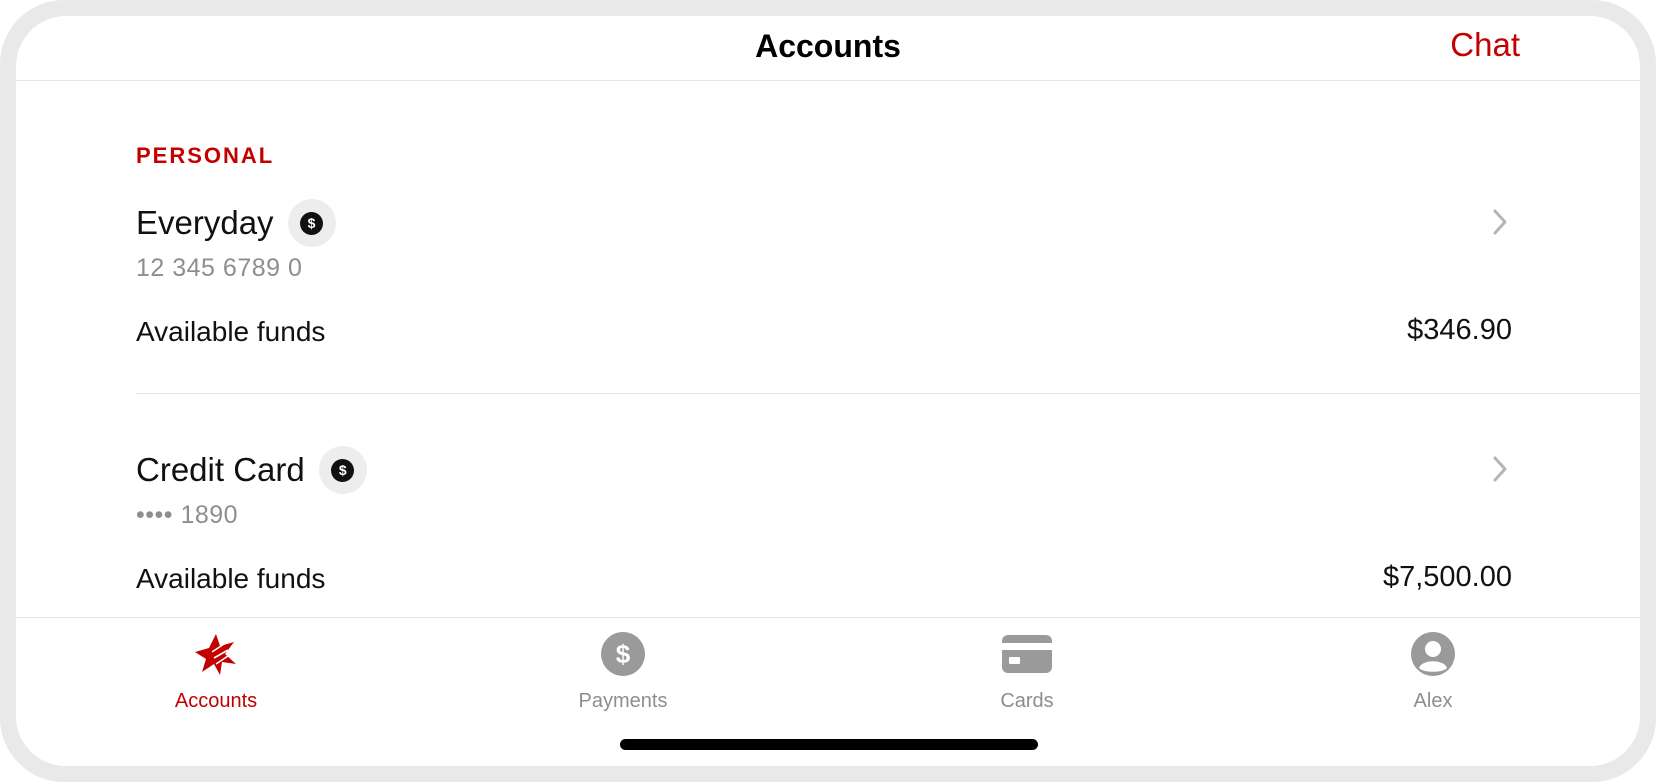 This screenshot has height=782, width=1656. I want to click on chat-button: Chat, so click(1485, 45).